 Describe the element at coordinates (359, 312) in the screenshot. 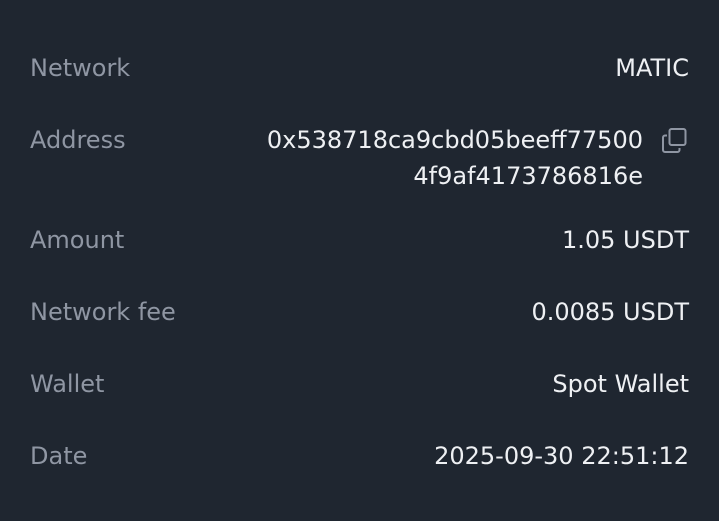

I see `network-fee-row: Network fee 0.0085 USDT` at that location.